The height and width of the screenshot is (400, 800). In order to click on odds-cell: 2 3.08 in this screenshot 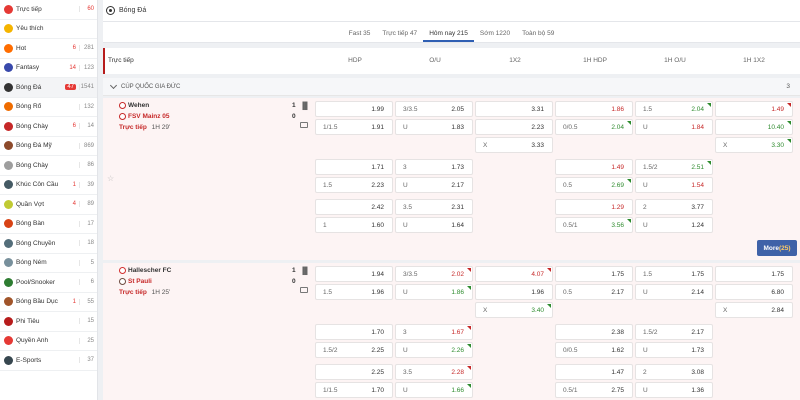, I will do `click(674, 372)`.